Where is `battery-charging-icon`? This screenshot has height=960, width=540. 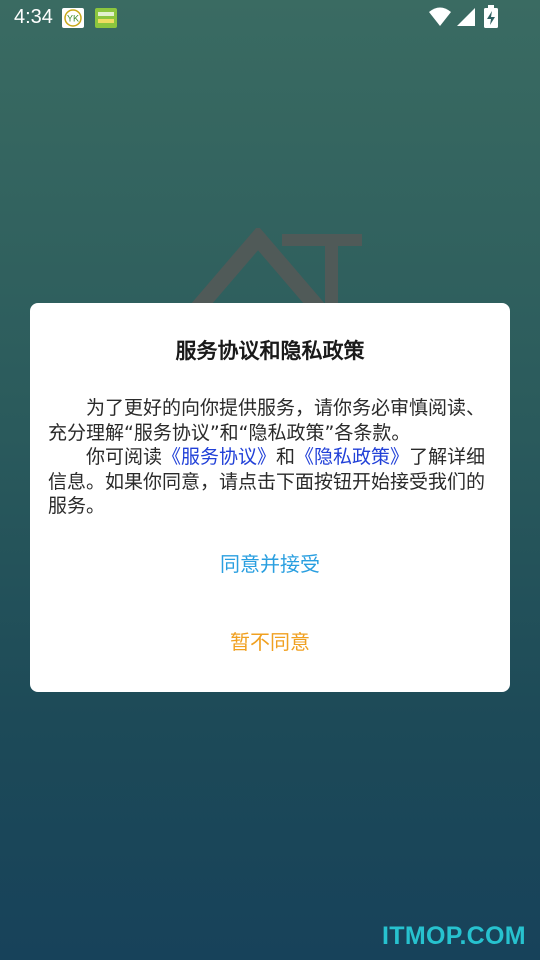
battery-charging-icon is located at coordinates (491, 19).